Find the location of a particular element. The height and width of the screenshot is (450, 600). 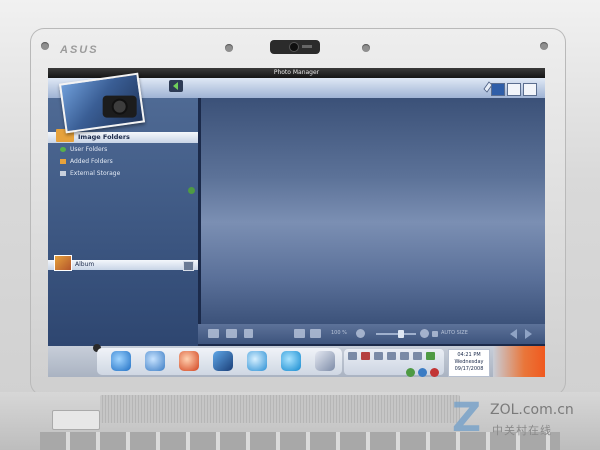

view-grid-button is located at coordinates (514, 89).